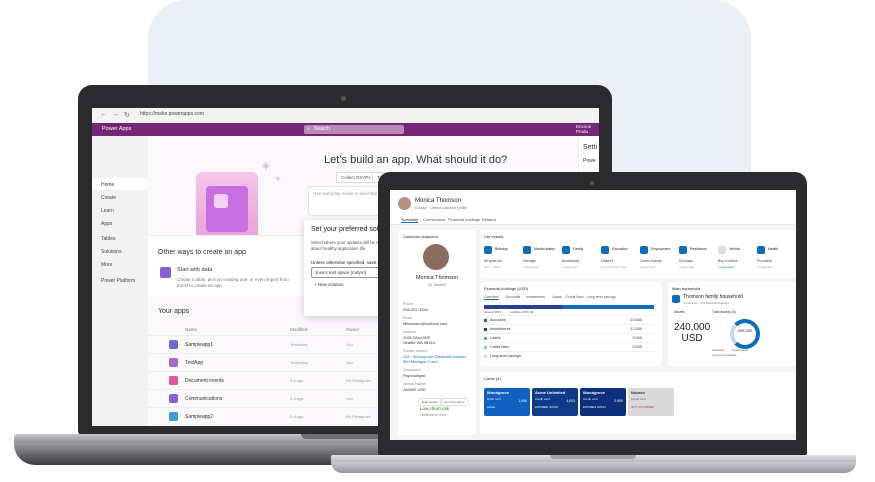 The width and height of the screenshot is (875, 482). What do you see at coordinates (299, 344) in the screenshot?
I see `app-modified: Yesterday` at bounding box center [299, 344].